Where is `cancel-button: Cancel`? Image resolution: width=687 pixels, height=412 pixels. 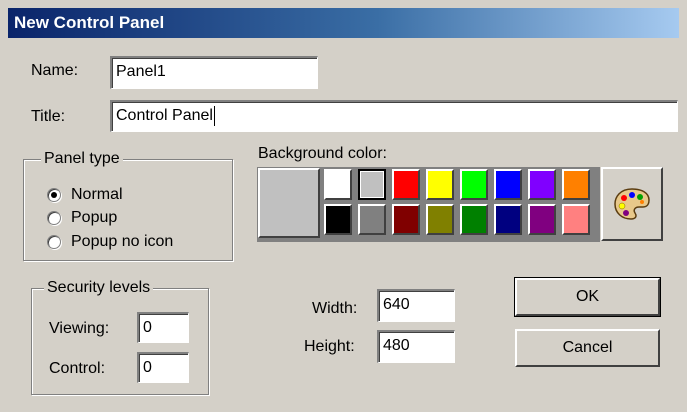
cancel-button: Cancel is located at coordinates (587, 348).